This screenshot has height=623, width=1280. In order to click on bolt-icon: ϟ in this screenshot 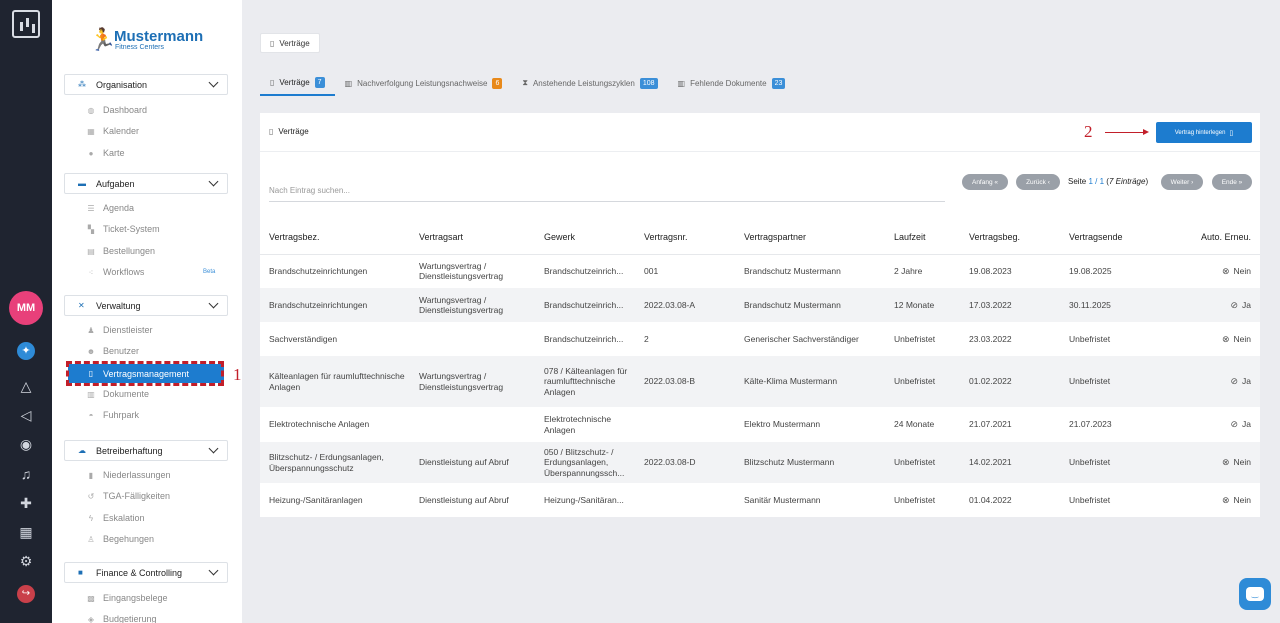, I will do `click(91, 518)`.